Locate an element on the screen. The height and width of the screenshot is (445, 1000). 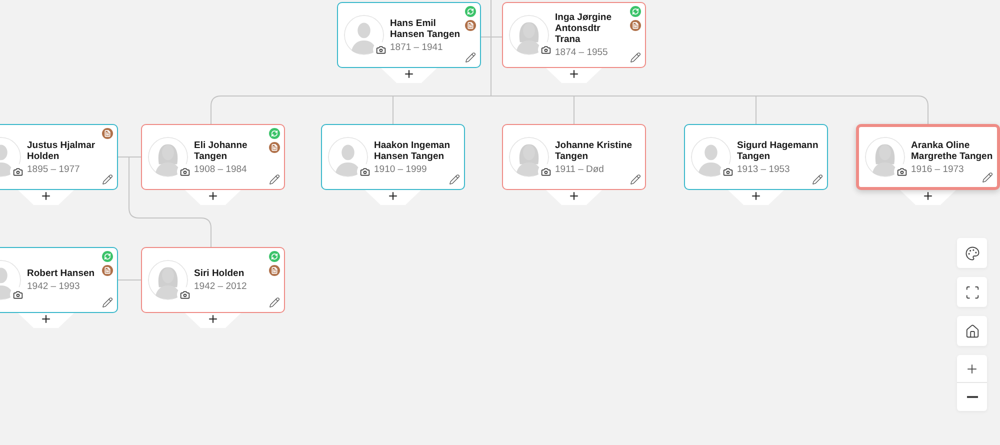
person-name: Eli Johanne Tangen is located at coordinates (221, 151).